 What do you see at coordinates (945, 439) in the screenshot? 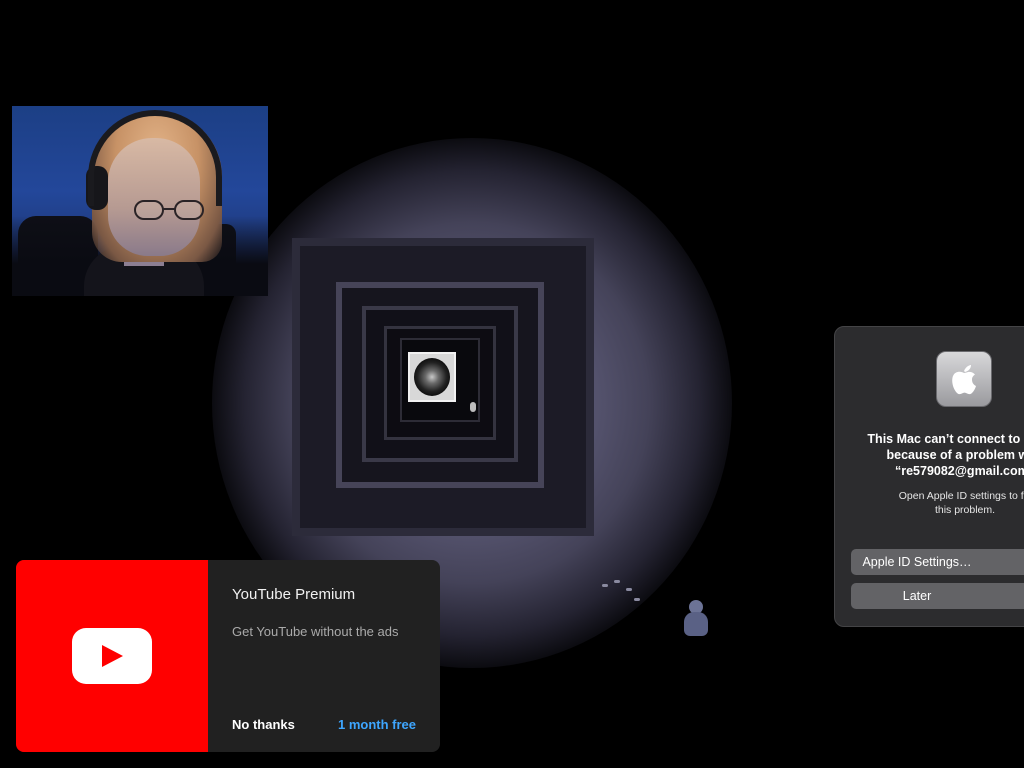
I see `alert-title-line: This Mac can’t connect to iCloud` at bounding box center [945, 439].